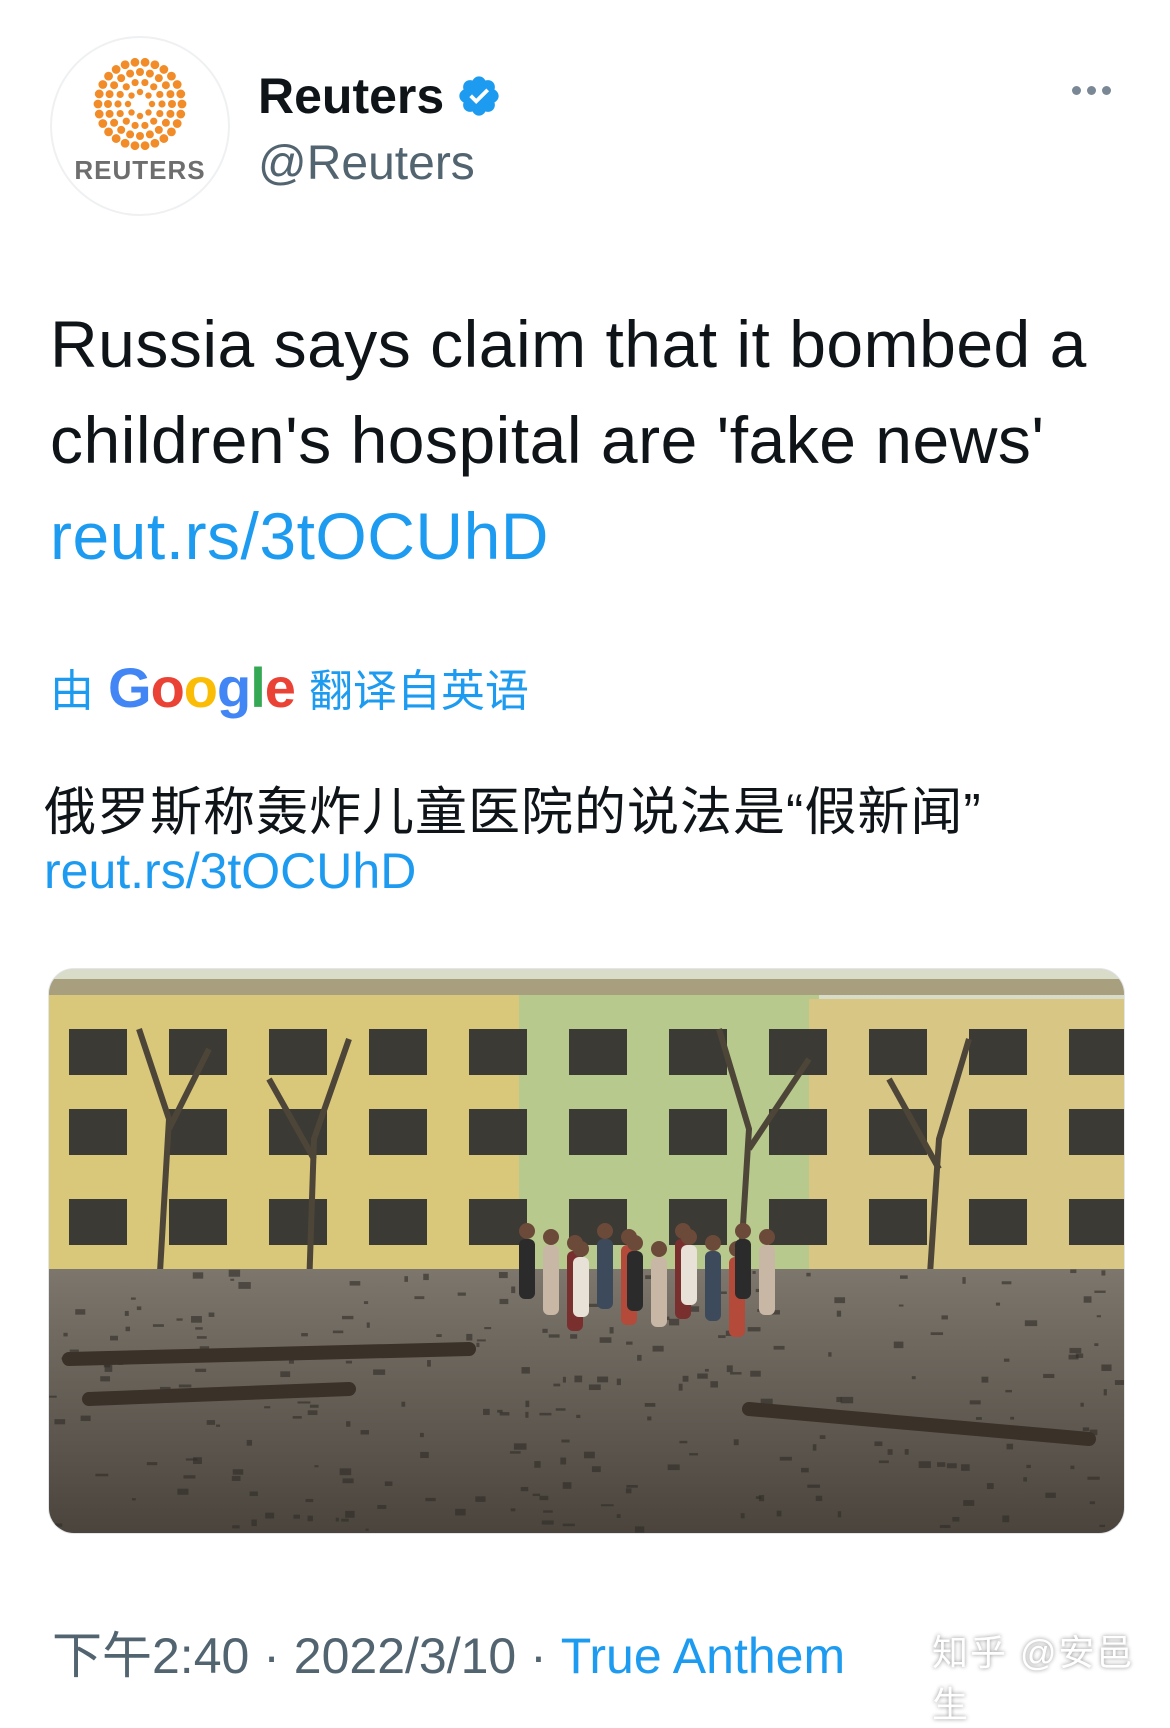 The width and height of the screenshot is (1170, 1728). I want to click on google-logo: Google, so click(202, 687).